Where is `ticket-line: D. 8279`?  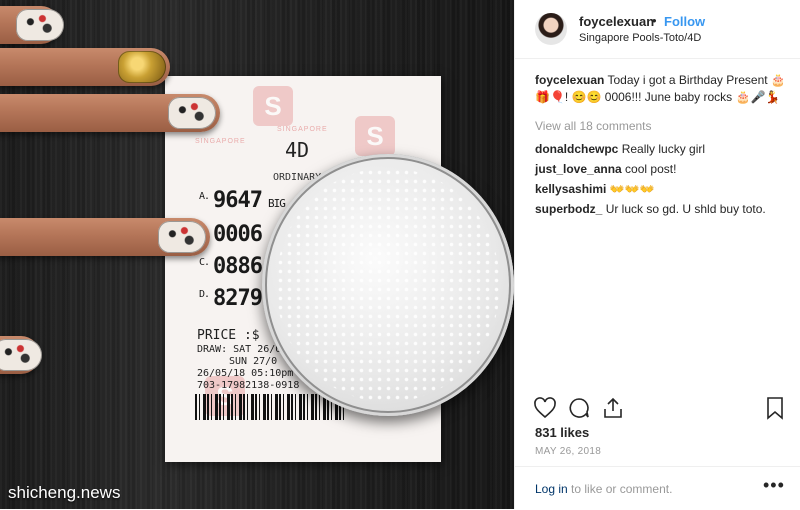 ticket-line: D. 8279 is located at coordinates (231, 298).